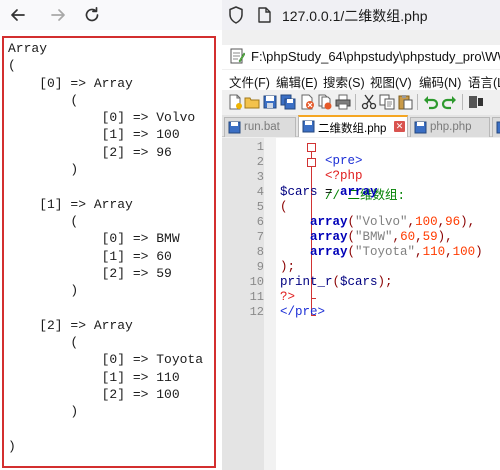 The width and height of the screenshot is (500, 470). What do you see at coordinates (329, 192) in the screenshot?
I see `code-line-4: $cars = array` at bounding box center [329, 192].